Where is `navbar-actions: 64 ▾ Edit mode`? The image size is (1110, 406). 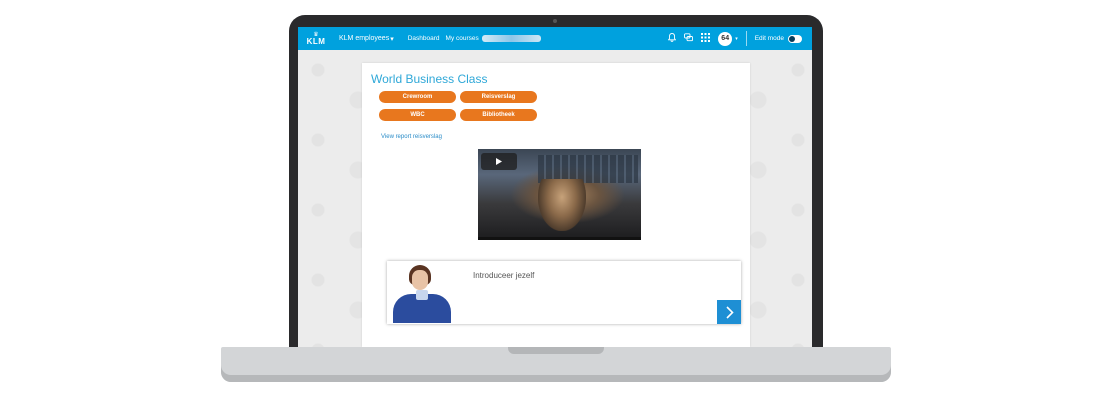
navbar-actions: 64 ▾ Edit mode is located at coordinates (734, 38).